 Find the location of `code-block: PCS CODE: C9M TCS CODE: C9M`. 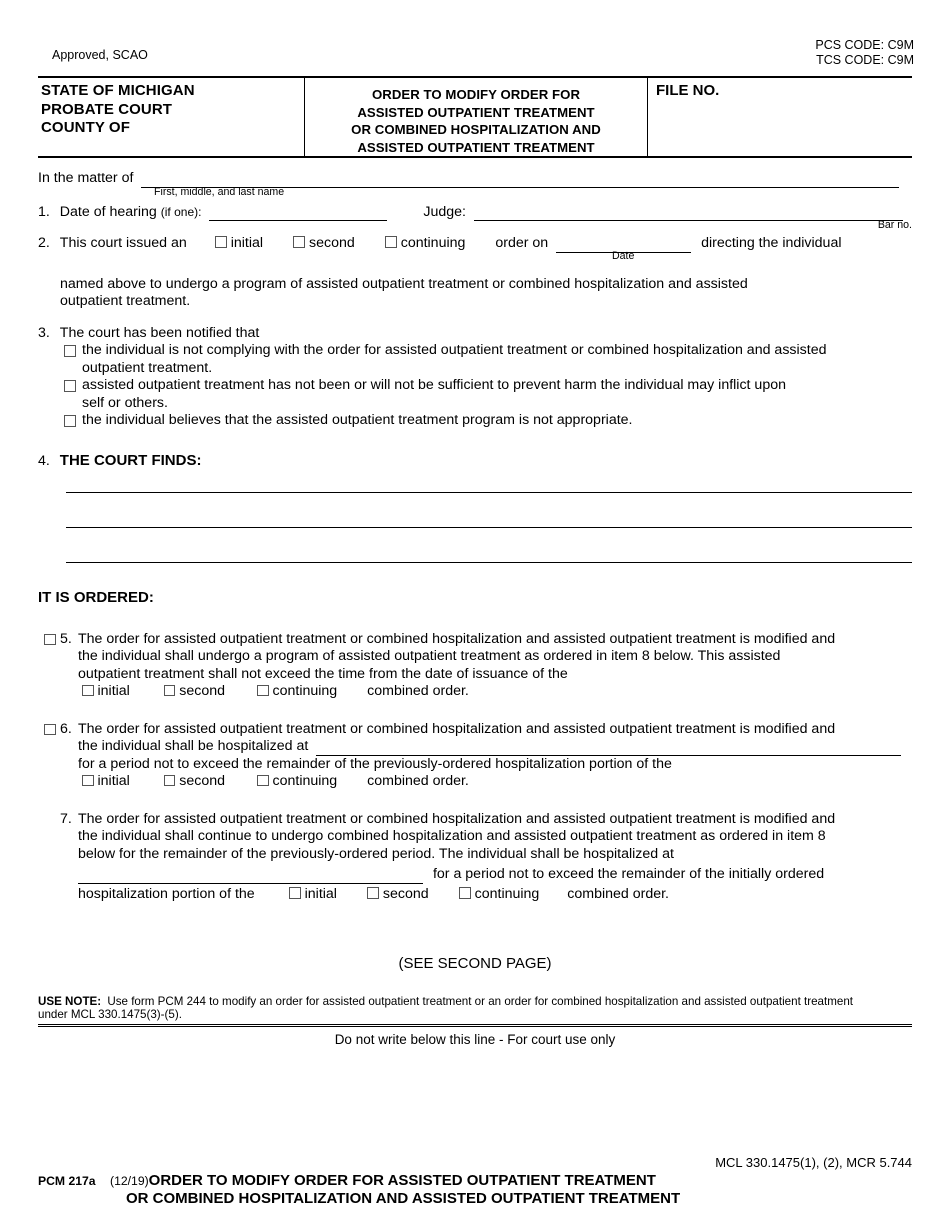

code-block: PCS CODE: C9M TCS CODE: C9M is located at coordinates (864, 52).